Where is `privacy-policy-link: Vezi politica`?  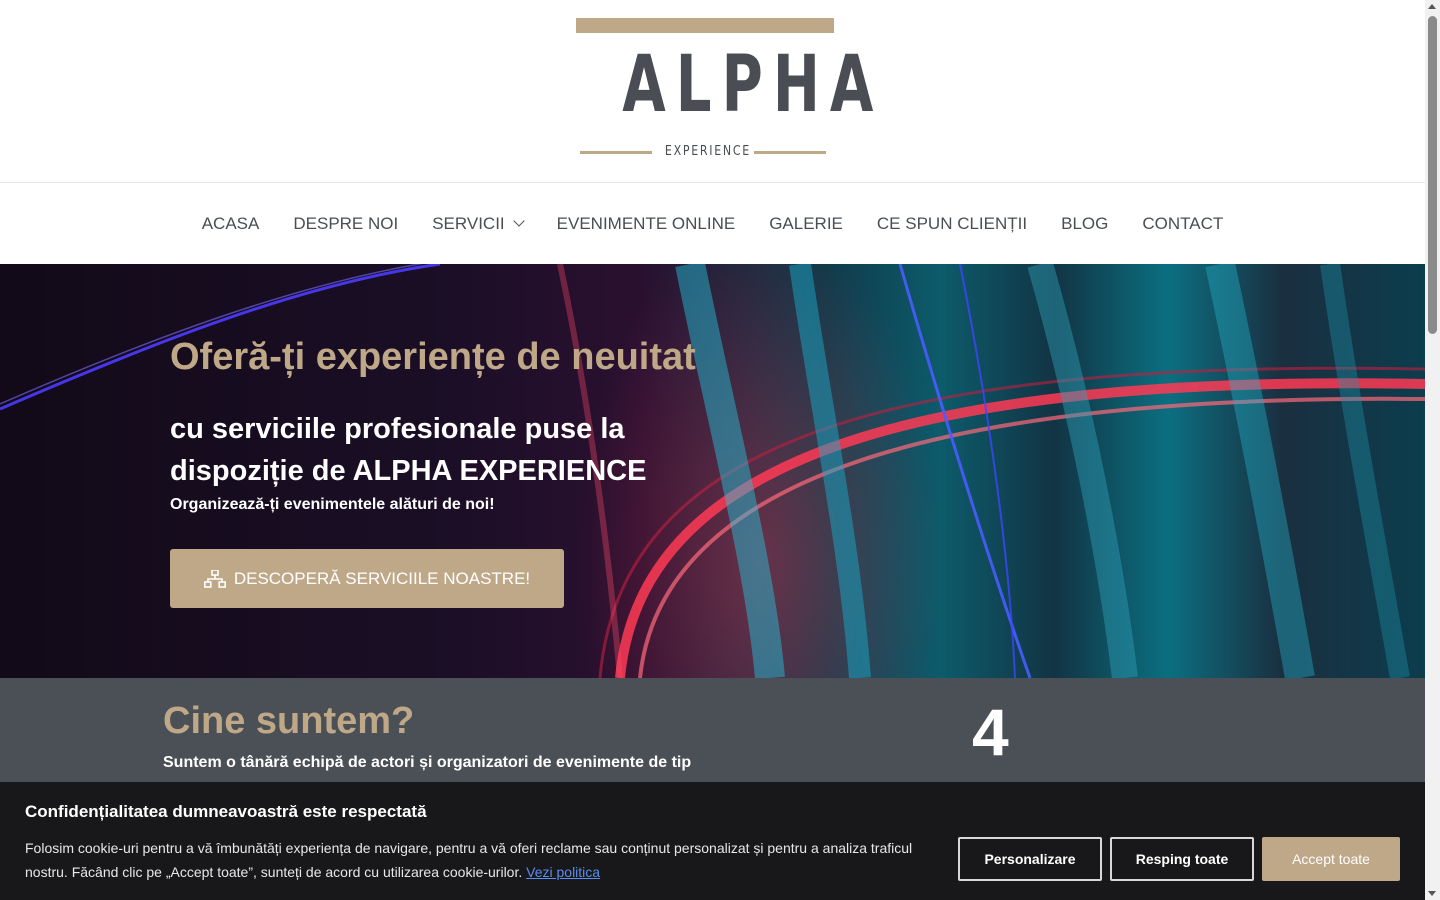 privacy-policy-link: Vezi politica is located at coordinates (563, 872).